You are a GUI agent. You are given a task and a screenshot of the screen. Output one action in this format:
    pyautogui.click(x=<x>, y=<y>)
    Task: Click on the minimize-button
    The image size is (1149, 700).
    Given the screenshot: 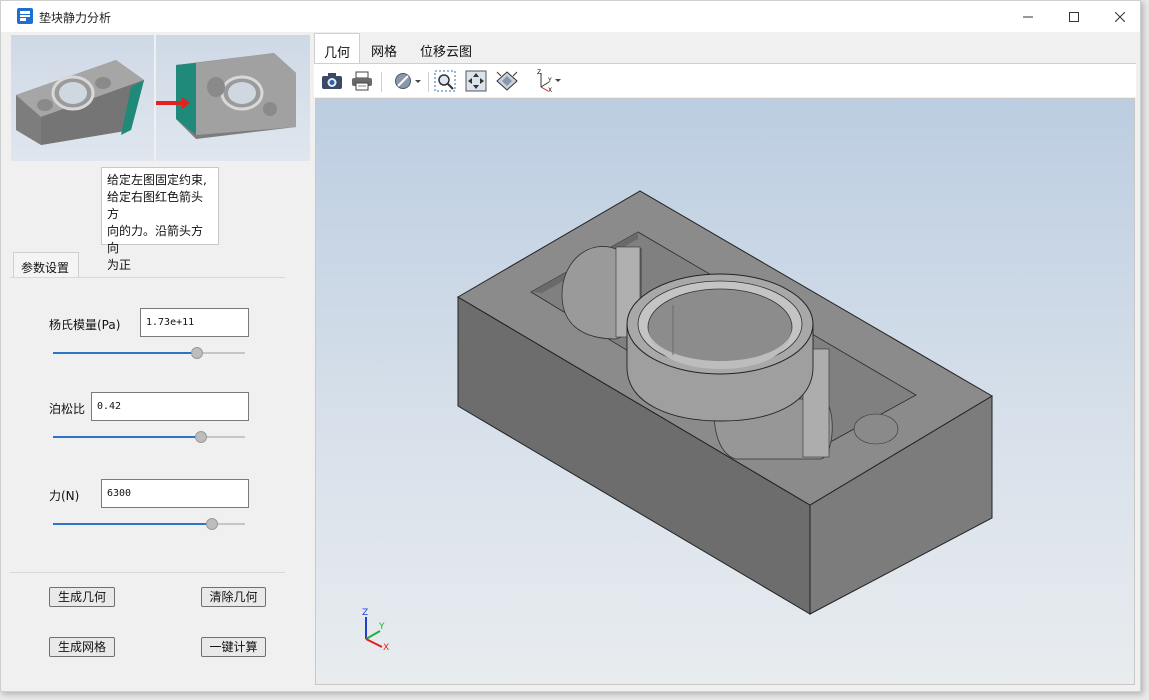 What is the action you would take?
    pyautogui.click(x=1028, y=16)
    